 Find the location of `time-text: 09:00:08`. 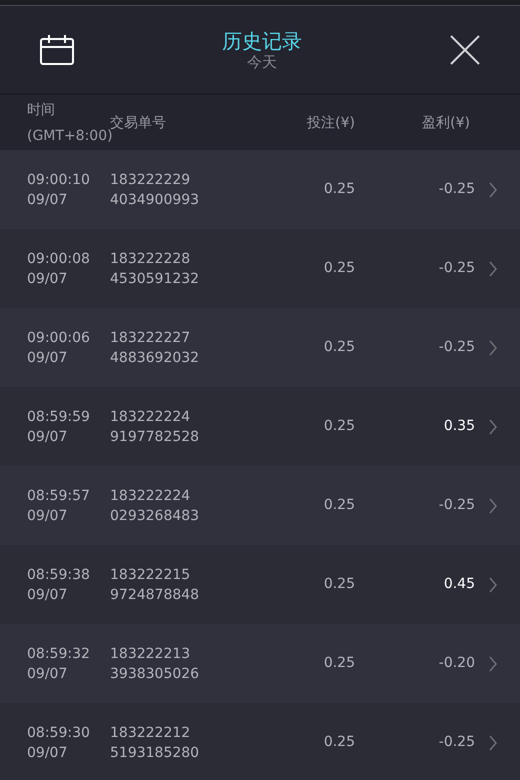

time-text: 09:00:08 is located at coordinates (59, 259).